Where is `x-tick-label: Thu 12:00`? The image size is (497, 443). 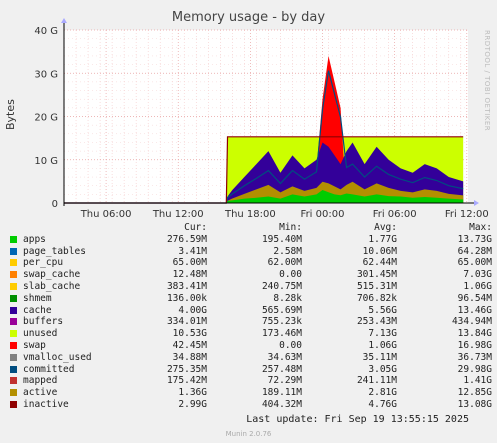
x-tick-label: Thu 12:00 is located at coordinates (178, 214).